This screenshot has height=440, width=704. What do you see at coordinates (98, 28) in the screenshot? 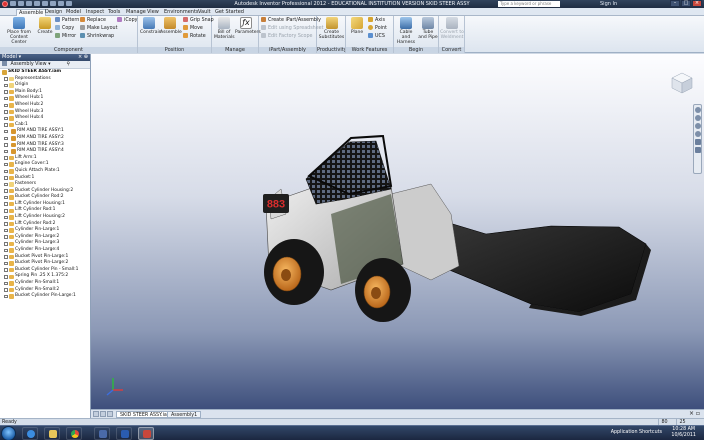
I see `make-layout-button: Make Layout` at bounding box center [98, 28].